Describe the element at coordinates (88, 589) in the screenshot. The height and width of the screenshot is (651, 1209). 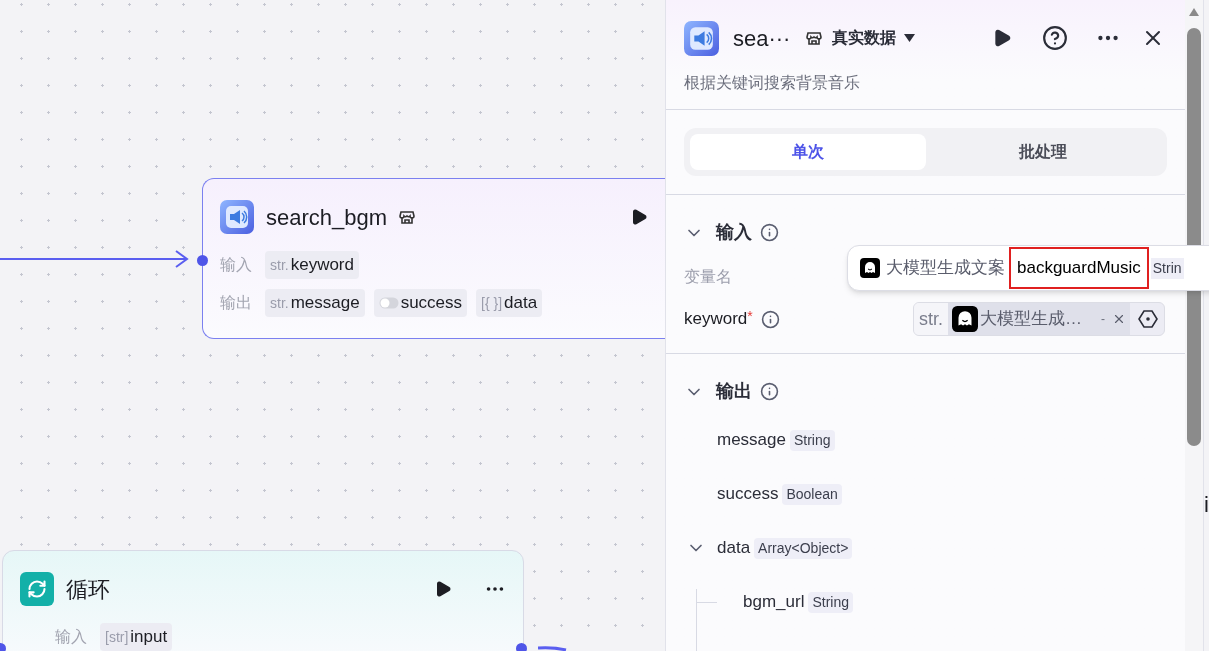
I see `node-title: 循环` at that location.